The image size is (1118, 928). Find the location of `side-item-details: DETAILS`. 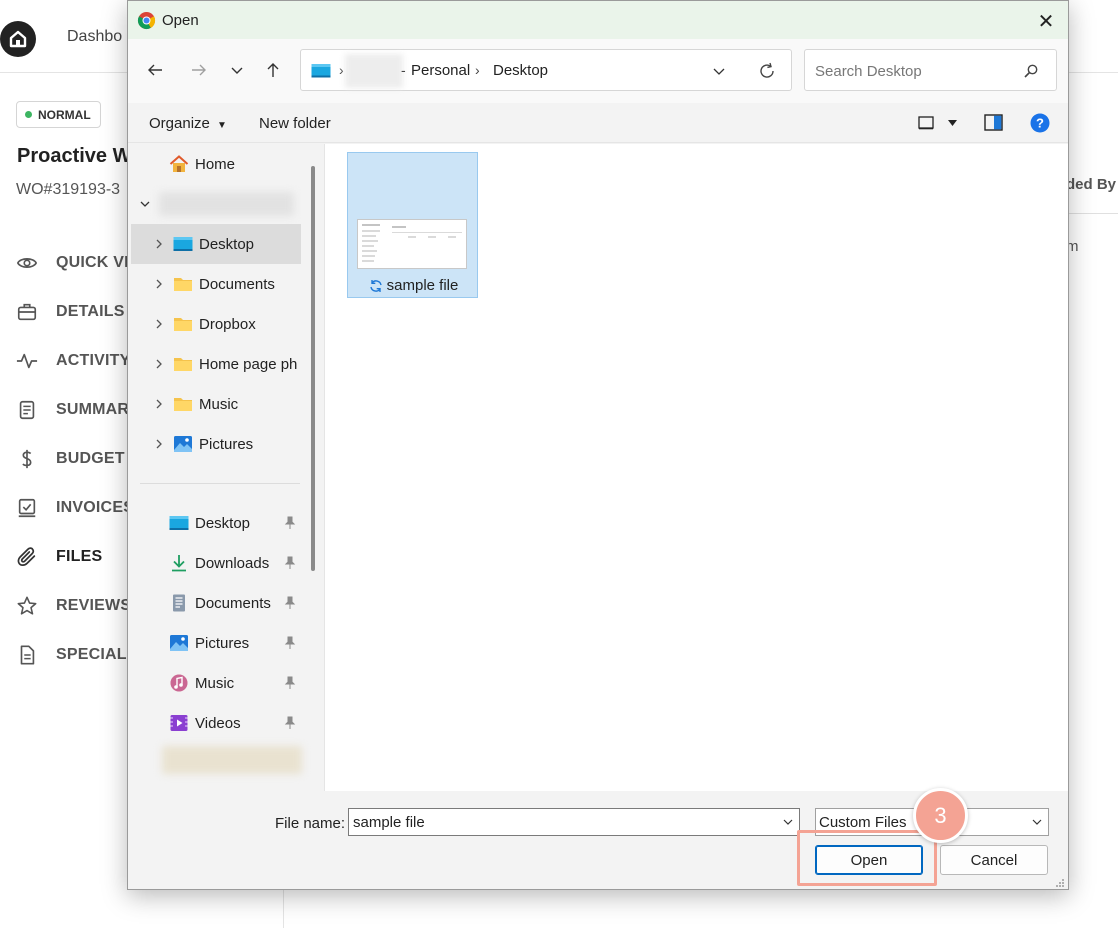

side-item-details: DETAILS is located at coordinates (79, 311).